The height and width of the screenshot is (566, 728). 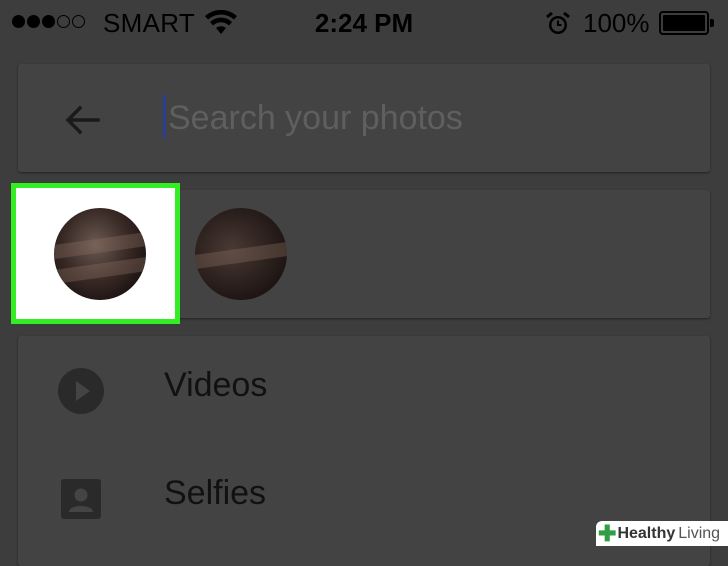 What do you see at coordinates (81, 499) in the screenshot?
I see `portrait-icon` at bounding box center [81, 499].